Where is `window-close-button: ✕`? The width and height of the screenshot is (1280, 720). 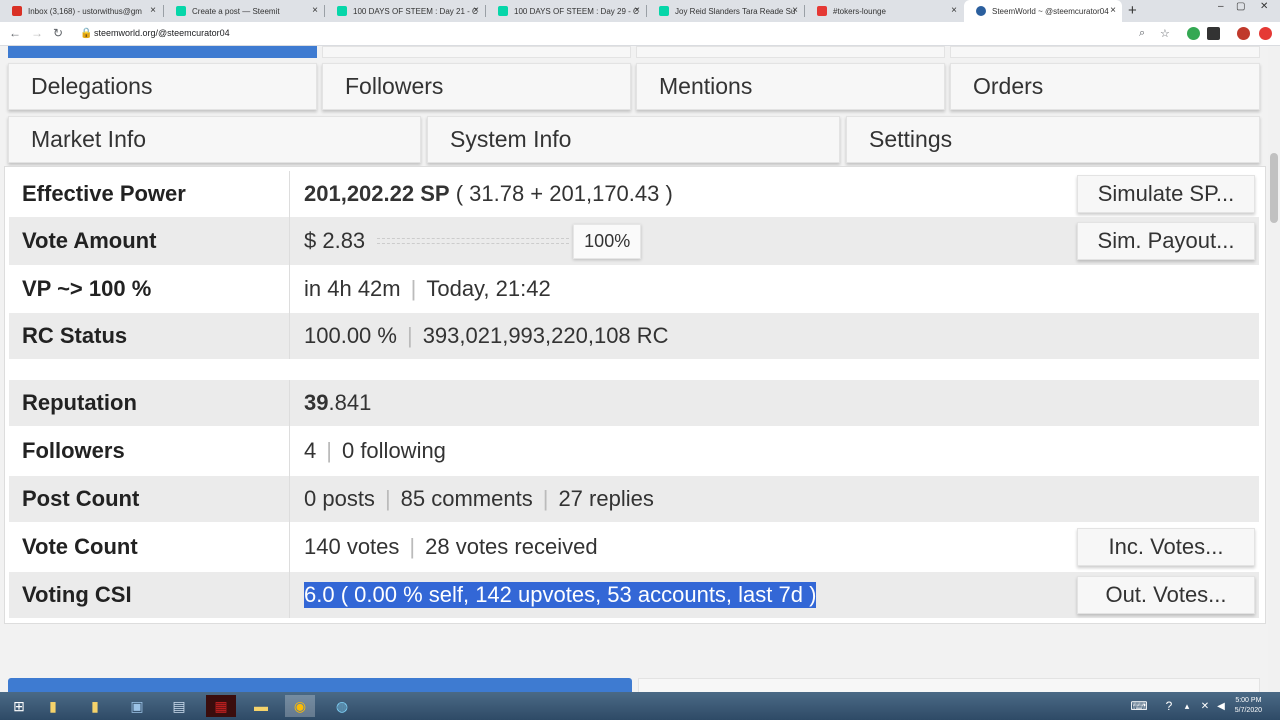 window-close-button: ✕ is located at coordinates (1264, 6).